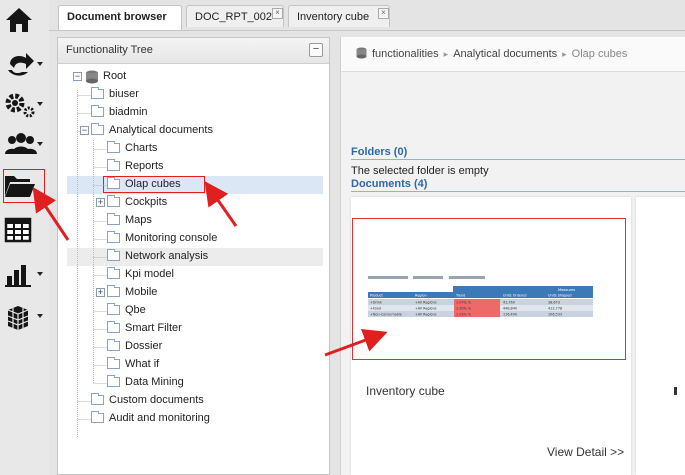 The image size is (685, 475). I want to click on tree-node-label: Qbe, so click(135, 310).